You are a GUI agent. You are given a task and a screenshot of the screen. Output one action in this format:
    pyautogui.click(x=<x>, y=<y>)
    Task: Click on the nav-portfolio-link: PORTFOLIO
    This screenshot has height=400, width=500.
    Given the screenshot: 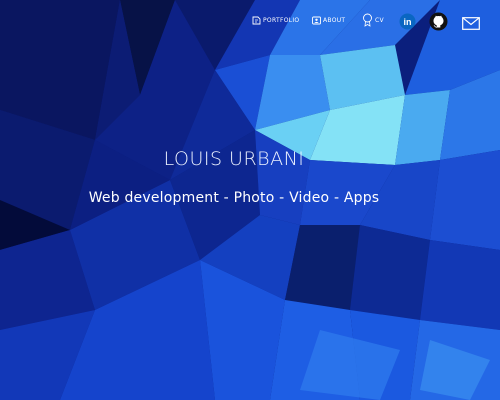 What is the action you would take?
    pyautogui.click(x=275, y=20)
    